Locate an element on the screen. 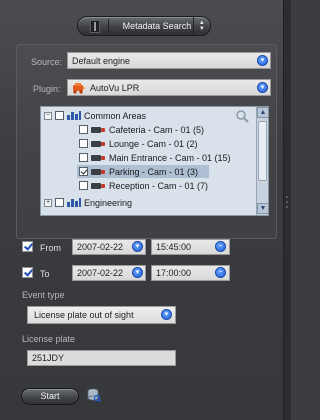  event-type-dropdown-icon: ▾ is located at coordinates (166, 314).